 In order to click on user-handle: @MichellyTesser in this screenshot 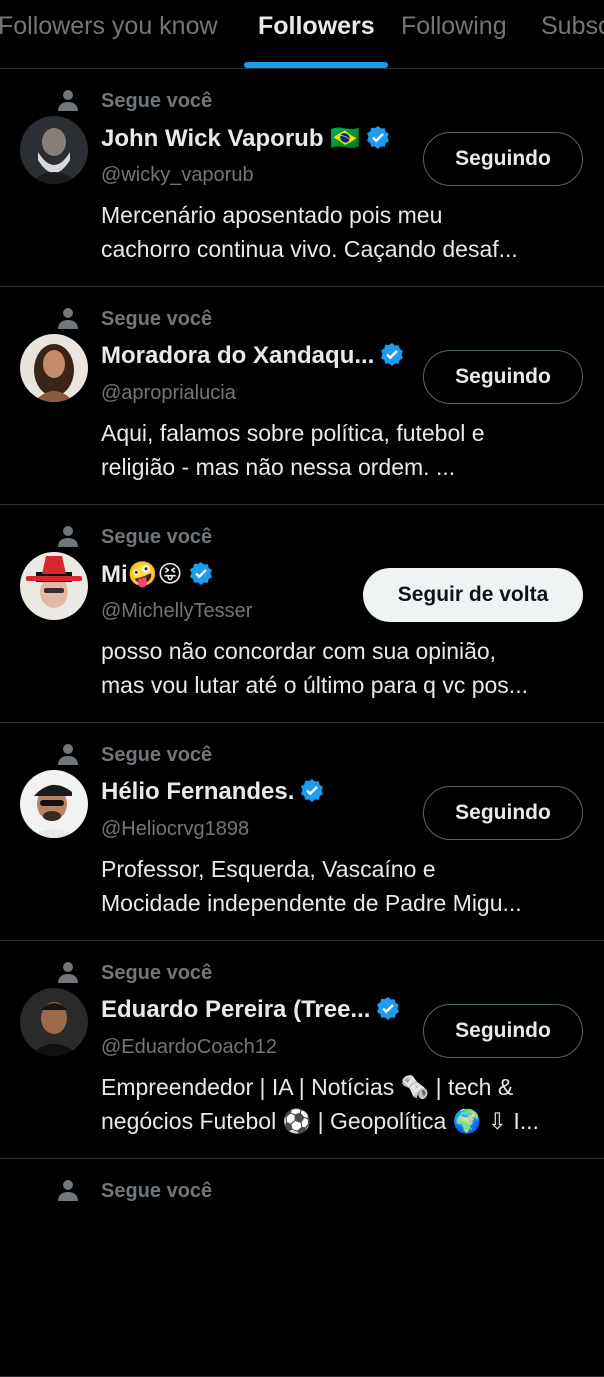, I will do `click(177, 611)`.